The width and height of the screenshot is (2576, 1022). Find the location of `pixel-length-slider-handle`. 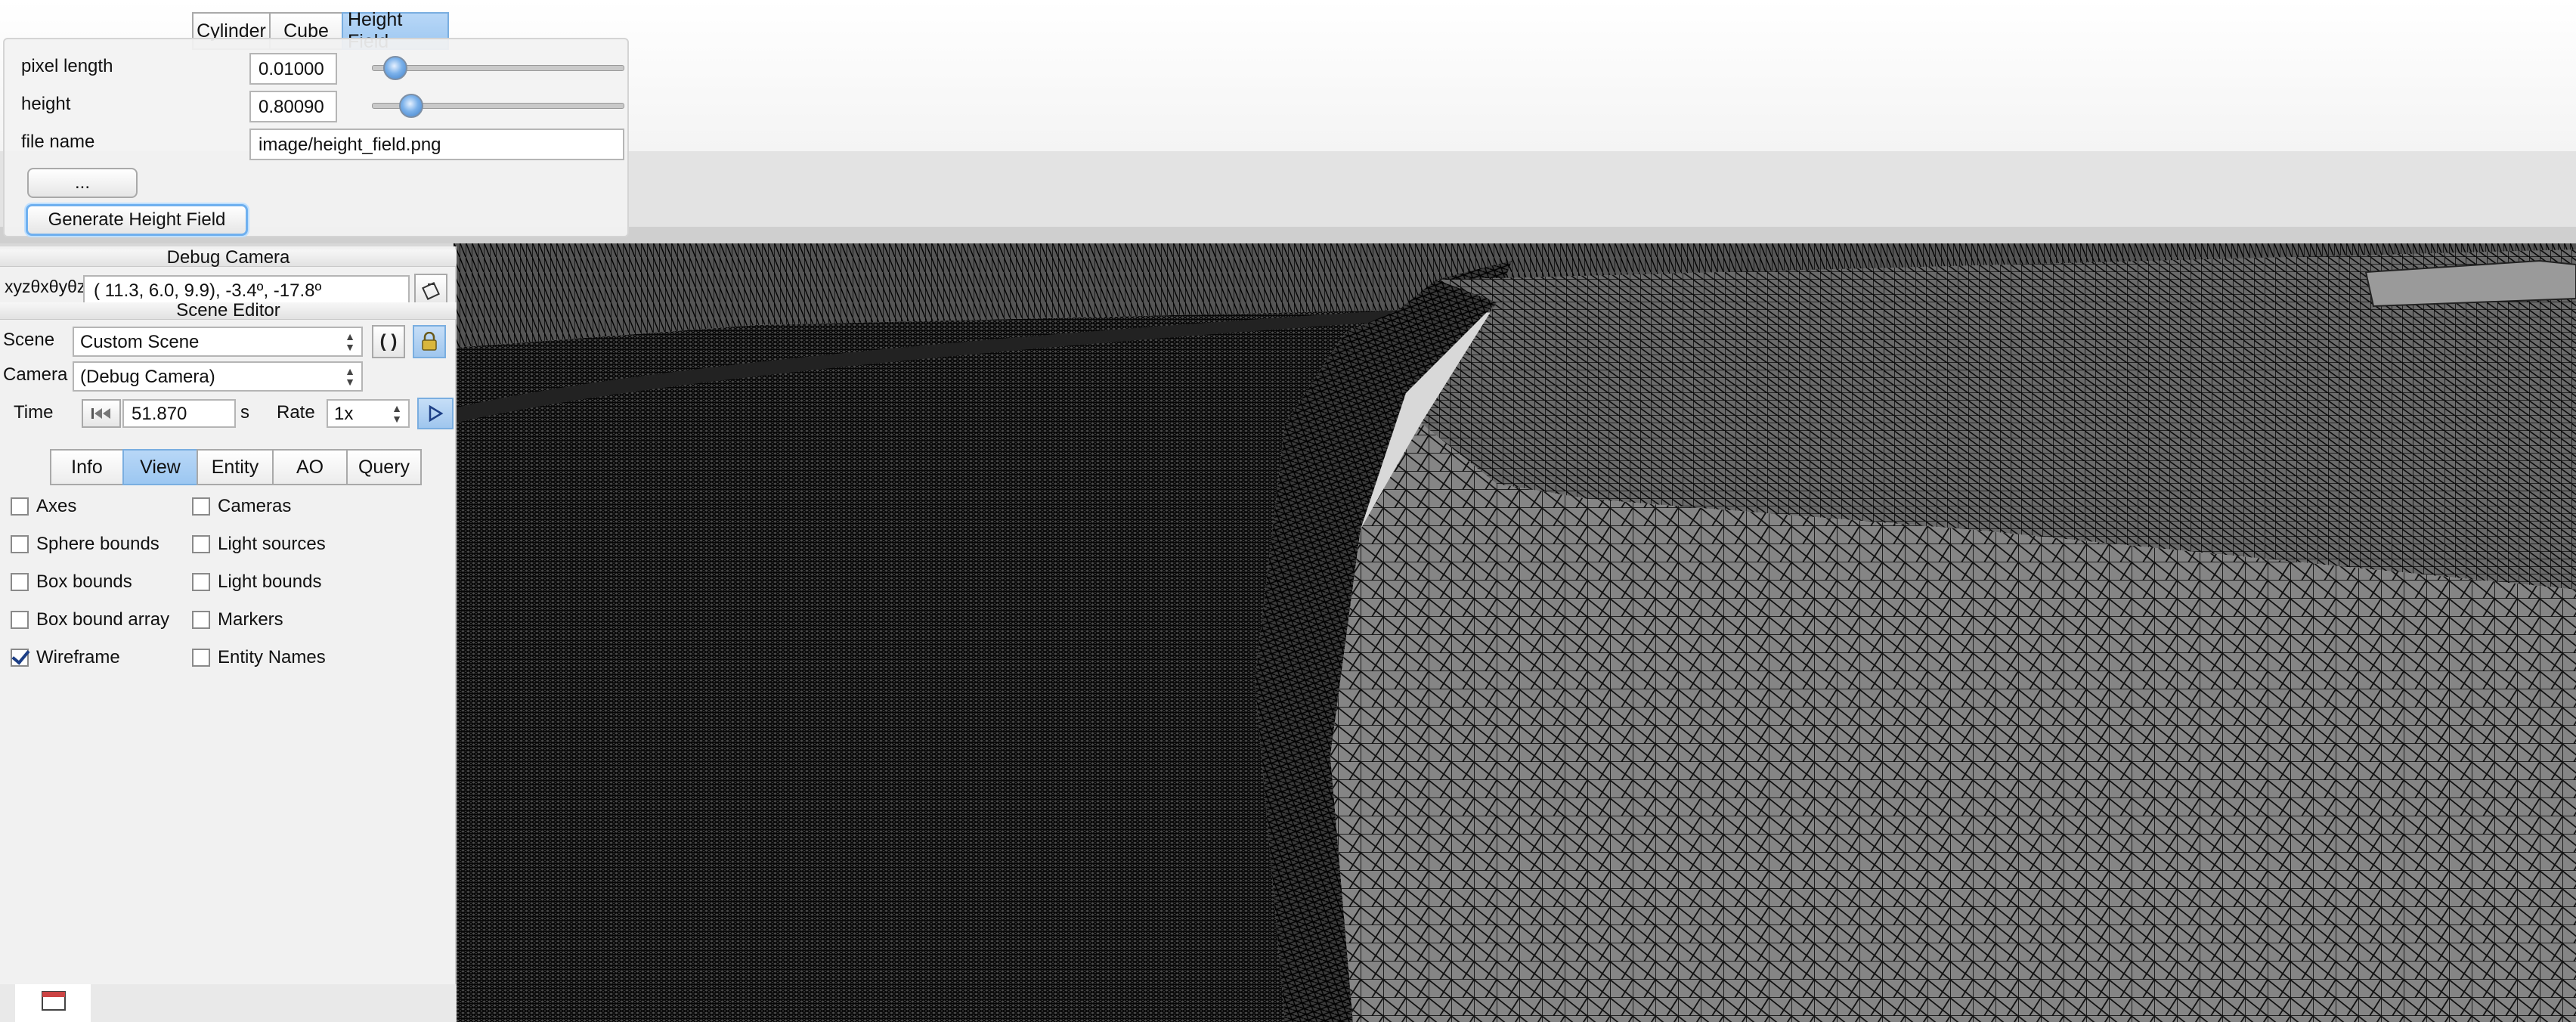

pixel-length-slider-handle is located at coordinates (395, 68).